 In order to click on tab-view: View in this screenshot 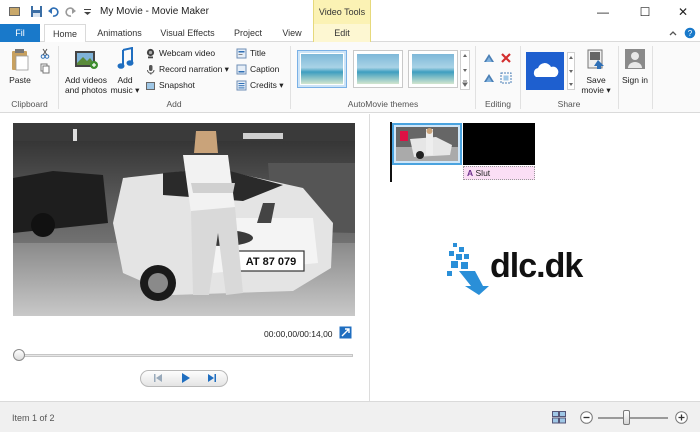, I will do `click(292, 33)`.